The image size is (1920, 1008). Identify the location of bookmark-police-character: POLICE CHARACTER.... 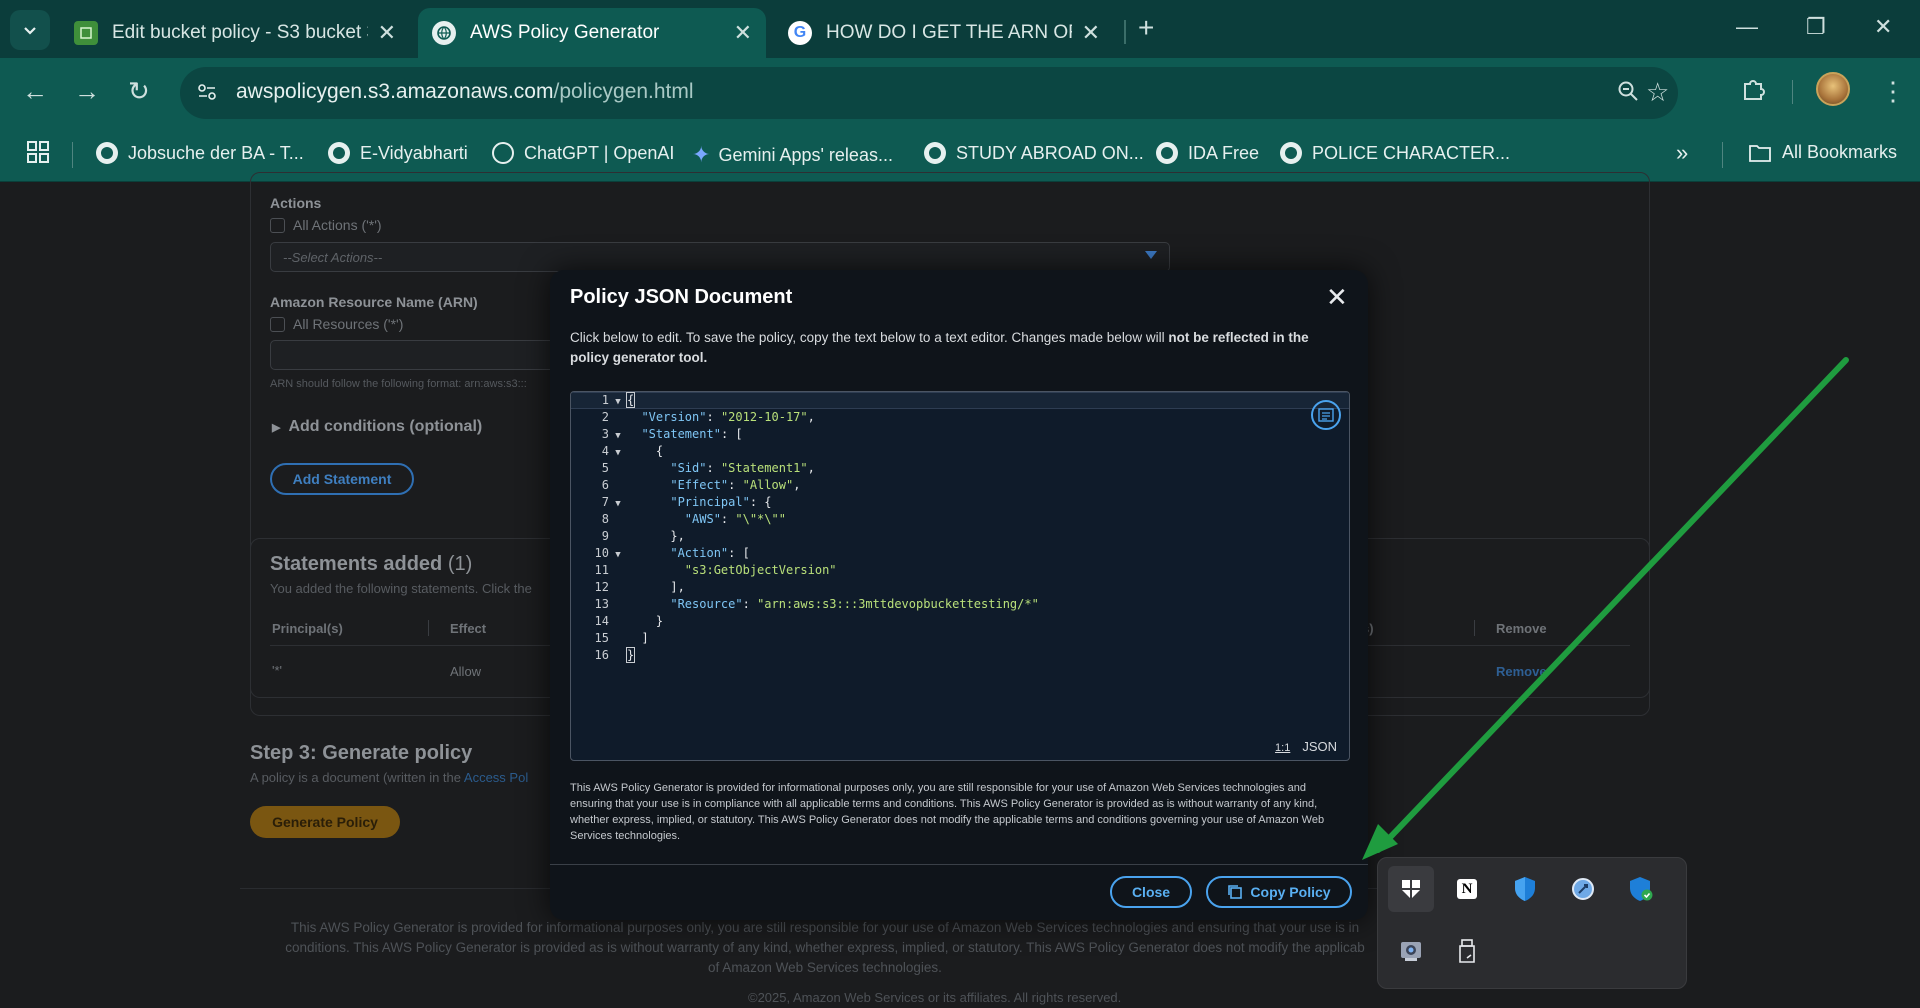
(1395, 153).